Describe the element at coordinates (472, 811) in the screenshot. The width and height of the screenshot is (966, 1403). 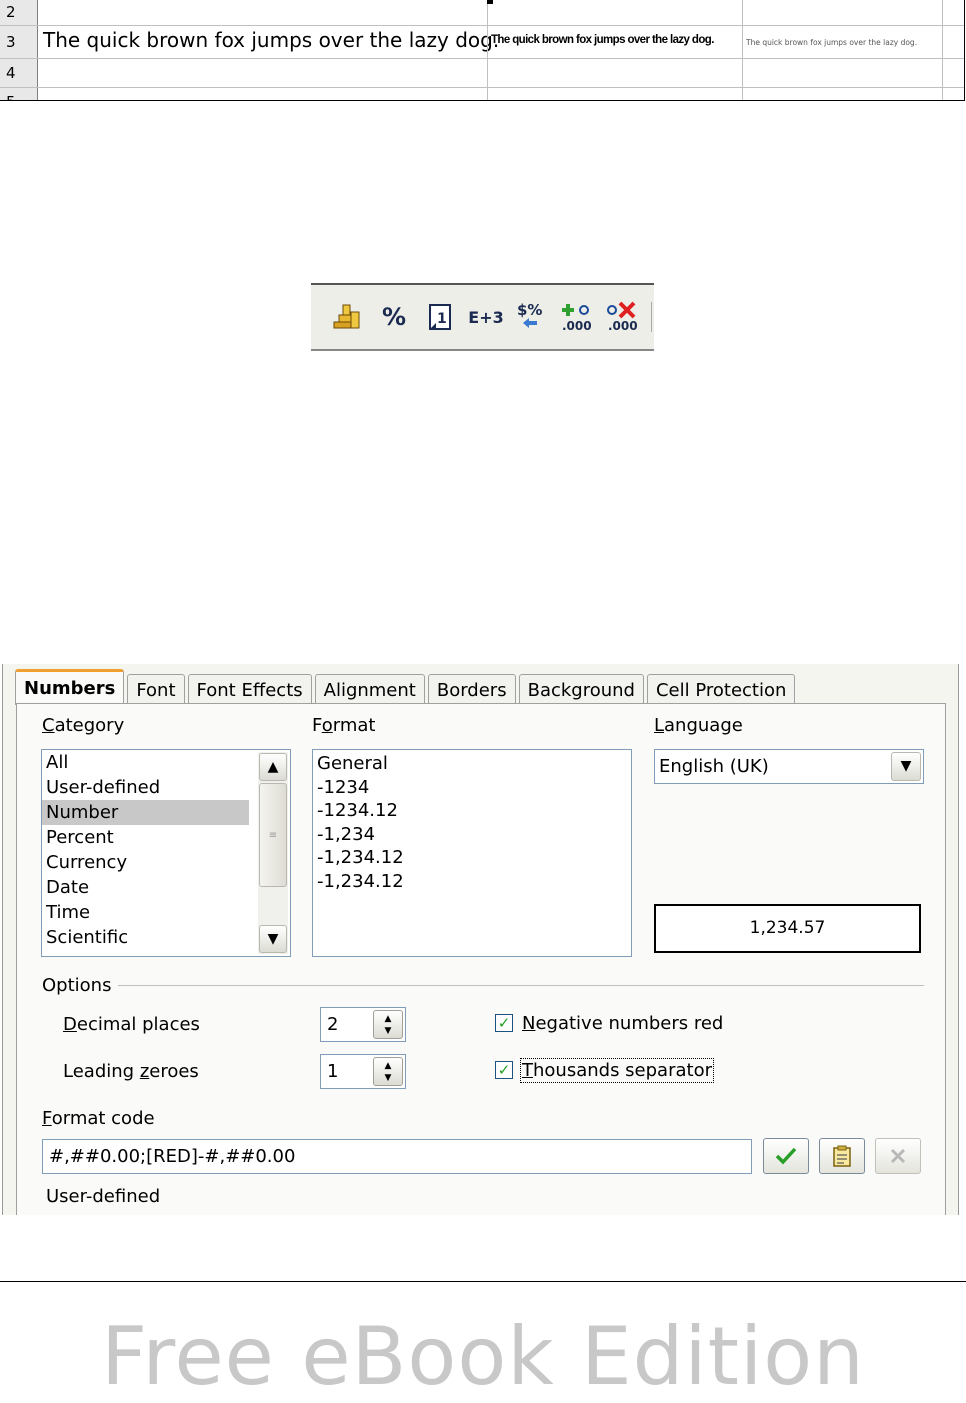
I see `list-item: -1234.12` at that location.